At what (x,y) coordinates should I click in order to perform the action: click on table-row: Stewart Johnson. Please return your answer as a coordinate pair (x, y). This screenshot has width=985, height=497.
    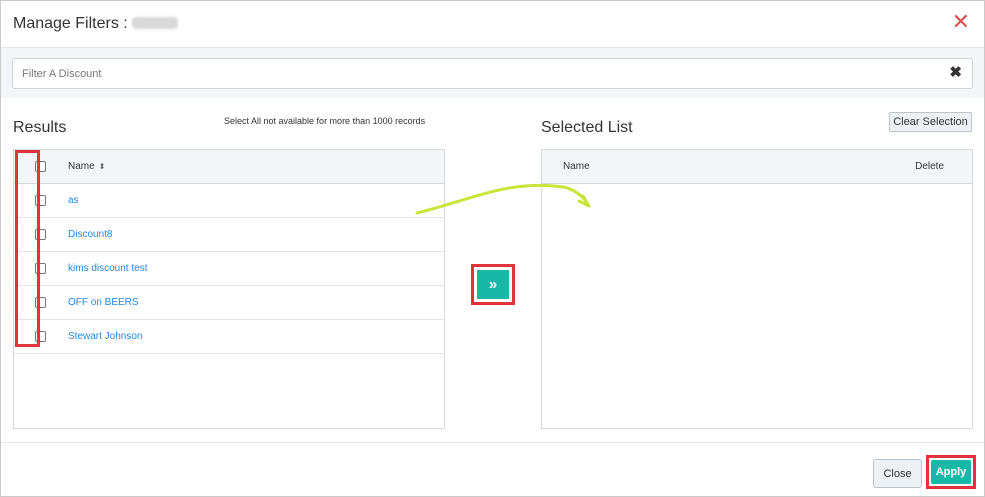
    Looking at the image, I should click on (229, 337).